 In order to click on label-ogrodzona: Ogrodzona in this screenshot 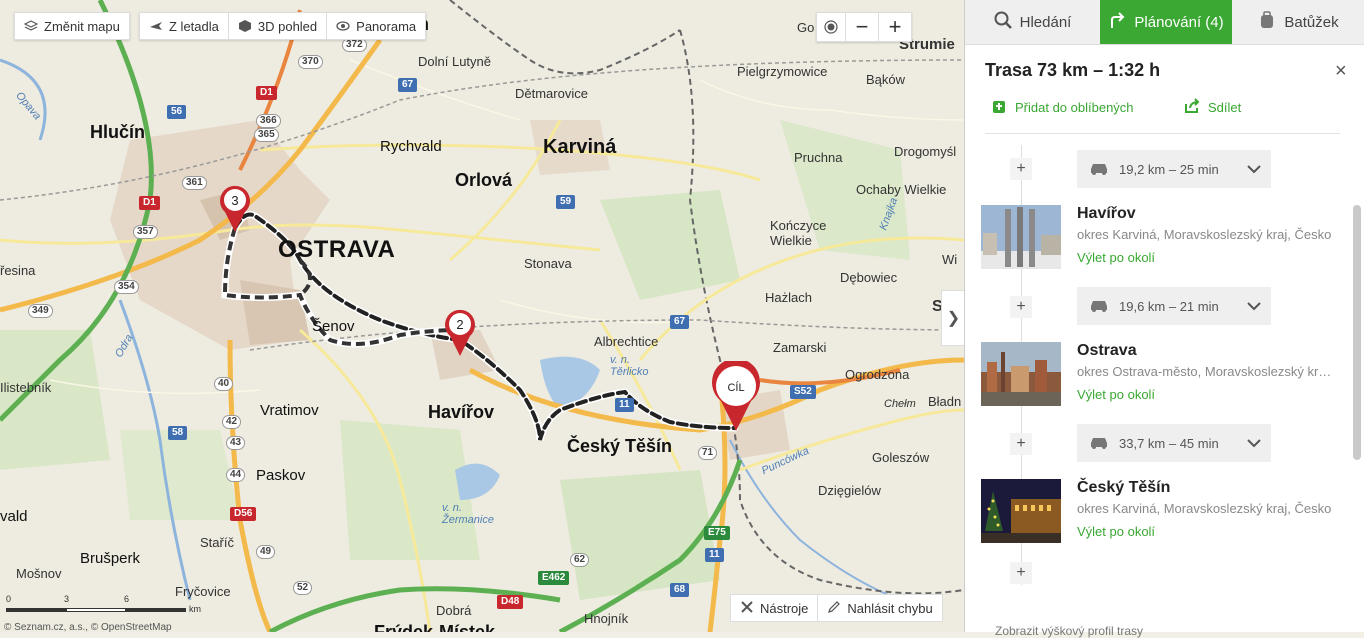, I will do `click(877, 374)`.